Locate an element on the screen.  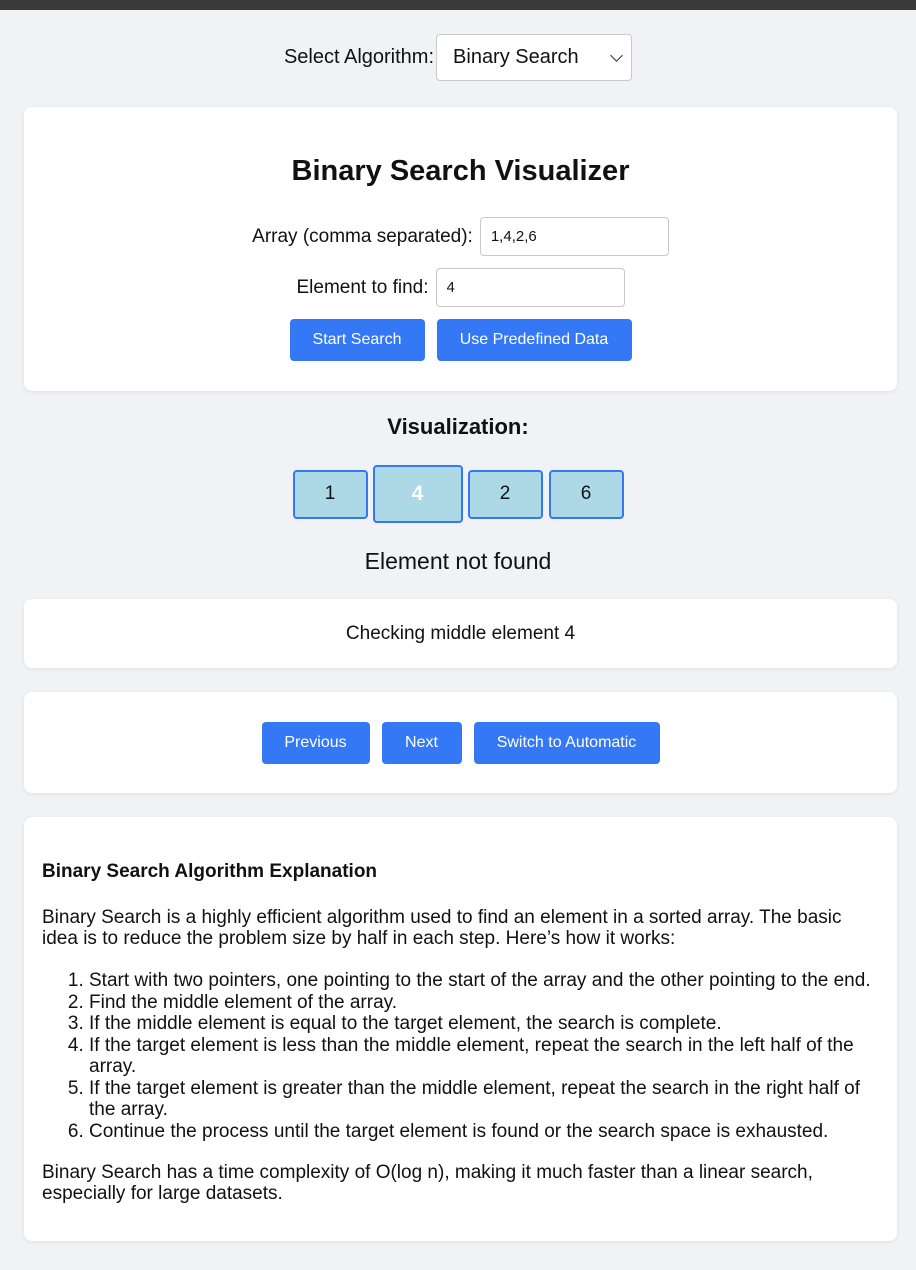
array-visualization: 1426 is located at coordinates (458, 494).